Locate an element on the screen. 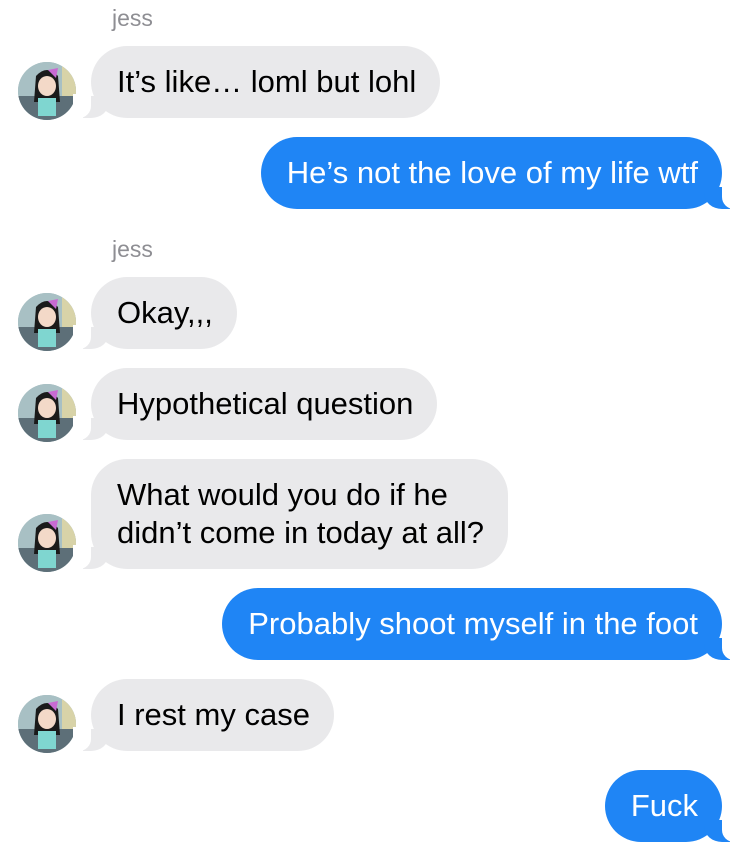 This screenshot has height=854, width=750. message-bubble-incoming: I rest my case is located at coordinates (203, 715).